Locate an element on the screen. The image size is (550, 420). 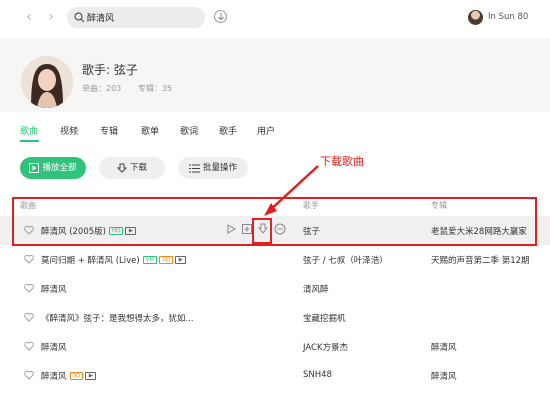
tab-lyrics: 歌词 is located at coordinates (189, 130).